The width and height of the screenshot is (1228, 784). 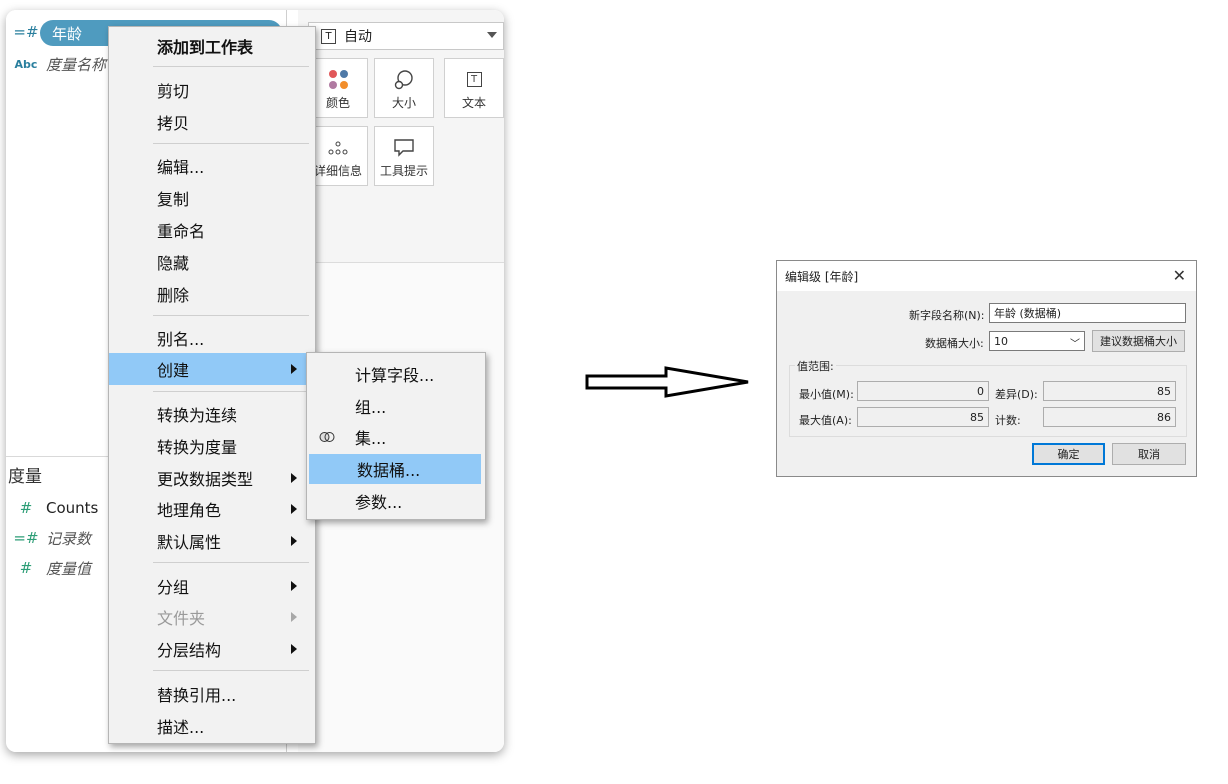 What do you see at coordinates (338, 80) in the screenshot?
I see `color-dots-icon` at bounding box center [338, 80].